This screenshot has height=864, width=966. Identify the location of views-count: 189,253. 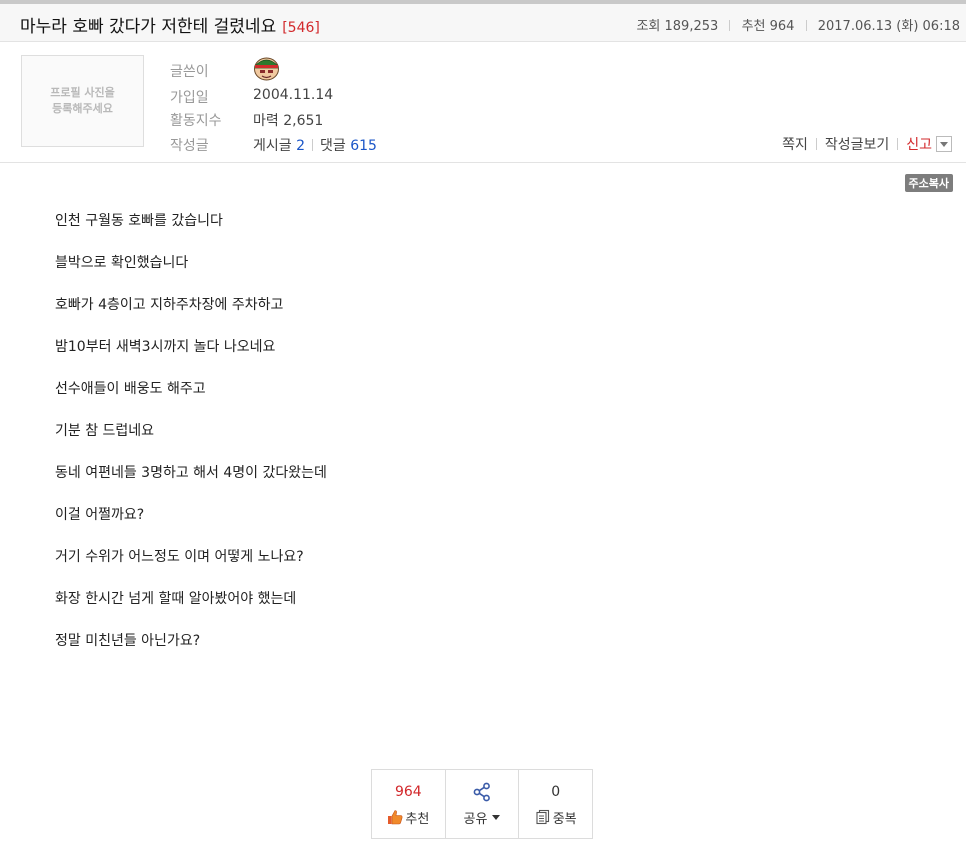
(691, 26).